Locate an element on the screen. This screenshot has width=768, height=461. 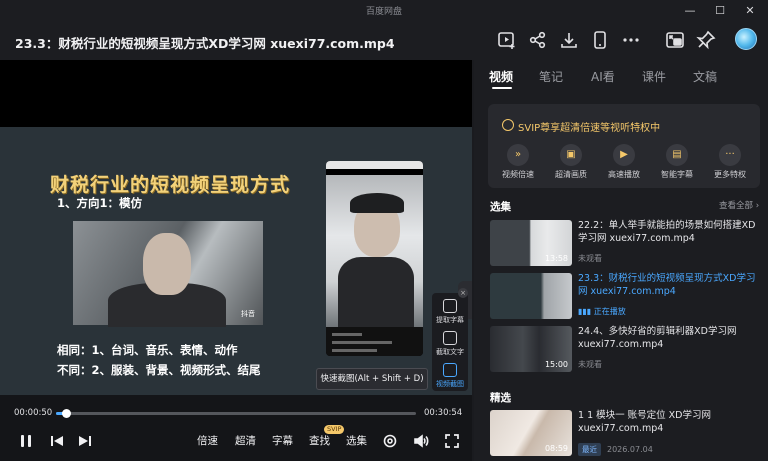
episode-duration: 15:00 is located at coordinates (556, 364).